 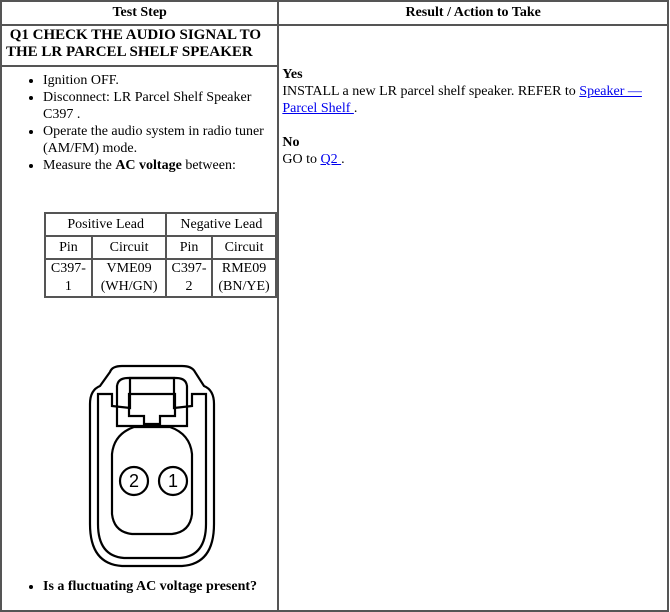 I want to click on connector-latch, so click(x=152, y=402).